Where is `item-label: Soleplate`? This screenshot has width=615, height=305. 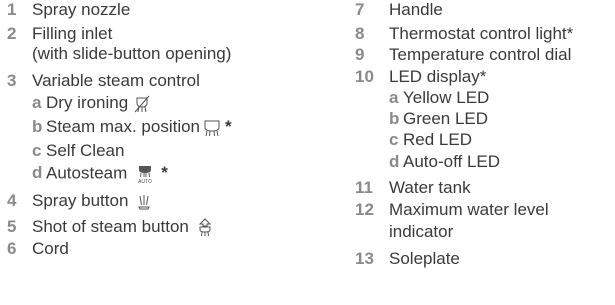
item-label: Soleplate is located at coordinates (424, 258).